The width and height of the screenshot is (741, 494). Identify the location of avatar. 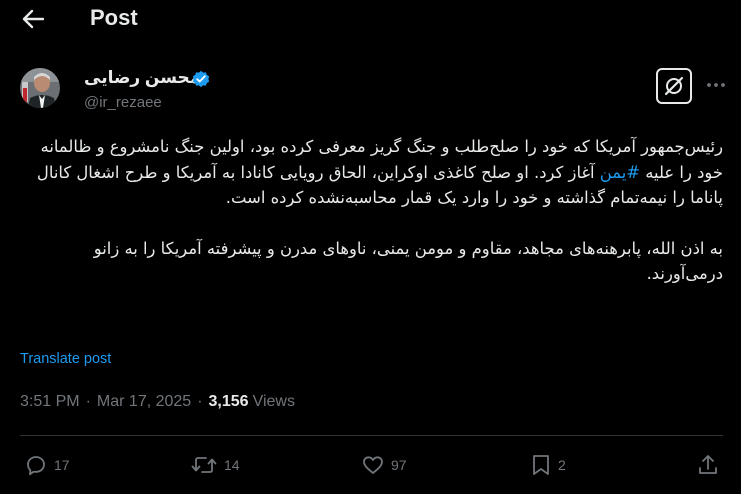
(40, 88).